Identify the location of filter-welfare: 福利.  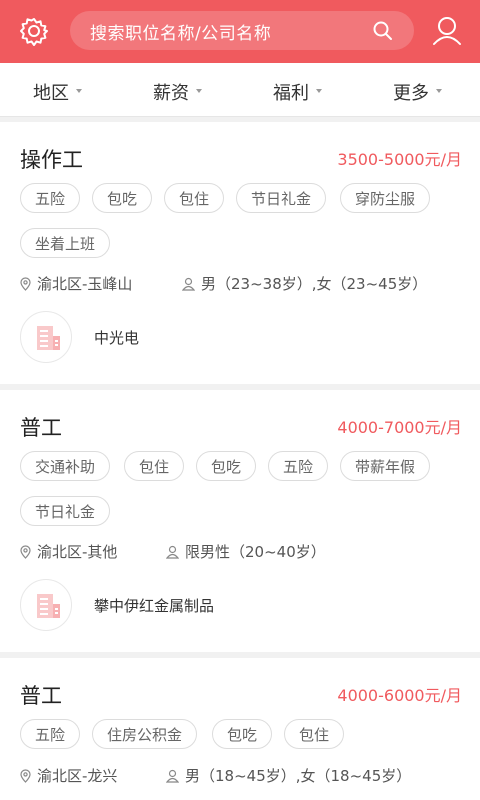
(297, 92).